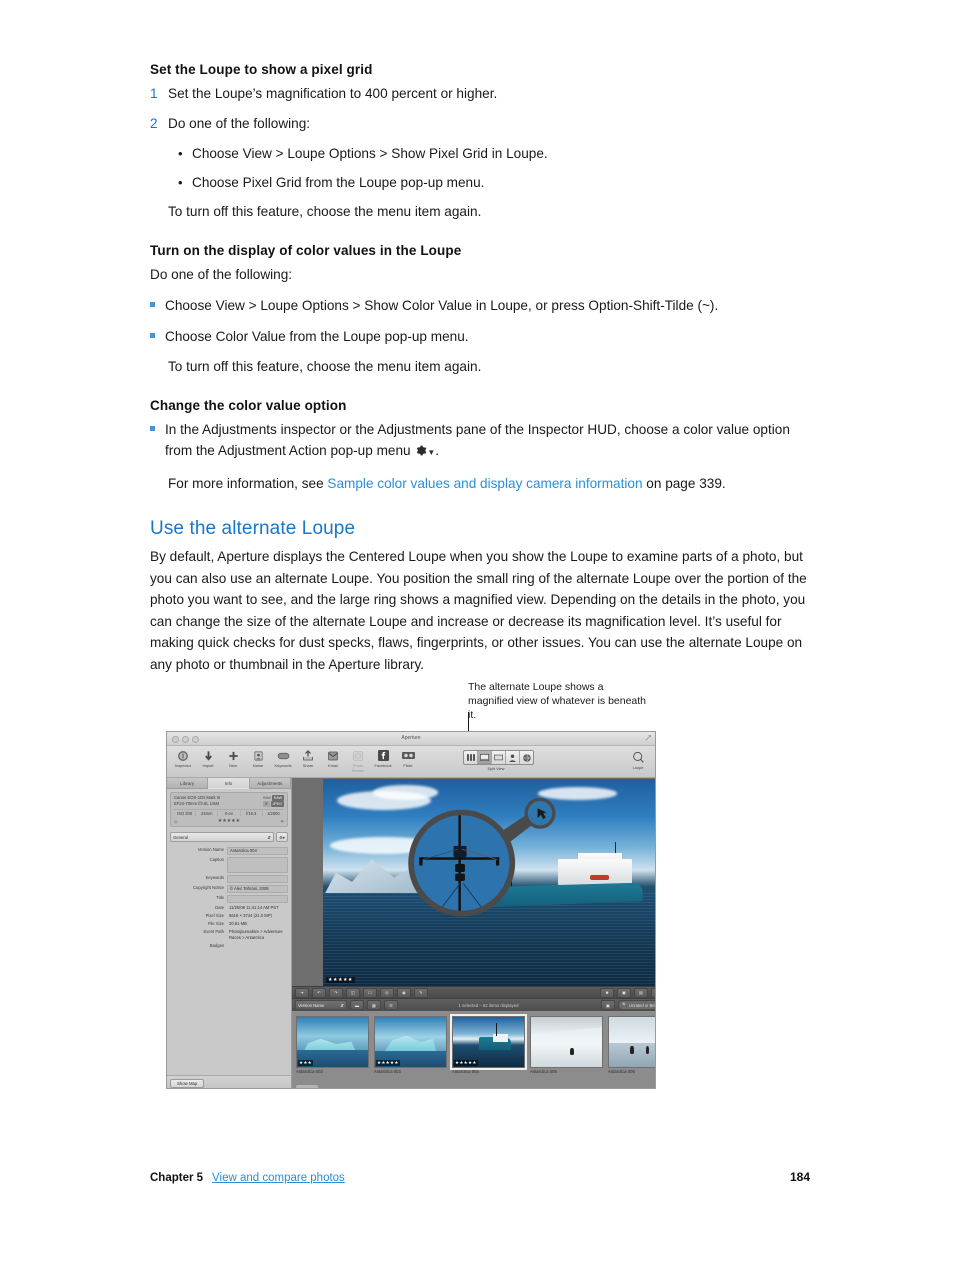  Describe the element at coordinates (383, 755) in the screenshot. I see `facebook-icon` at that location.